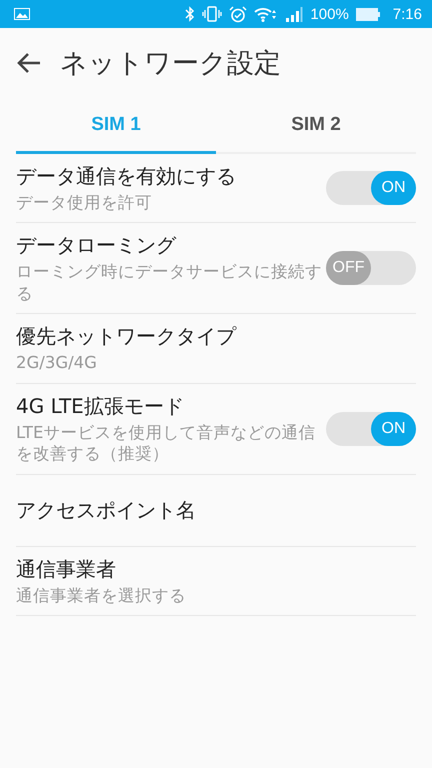  What do you see at coordinates (329, 14) in the screenshot?
I see `battery-percentage: 100%` at bounding box center [329, 14].